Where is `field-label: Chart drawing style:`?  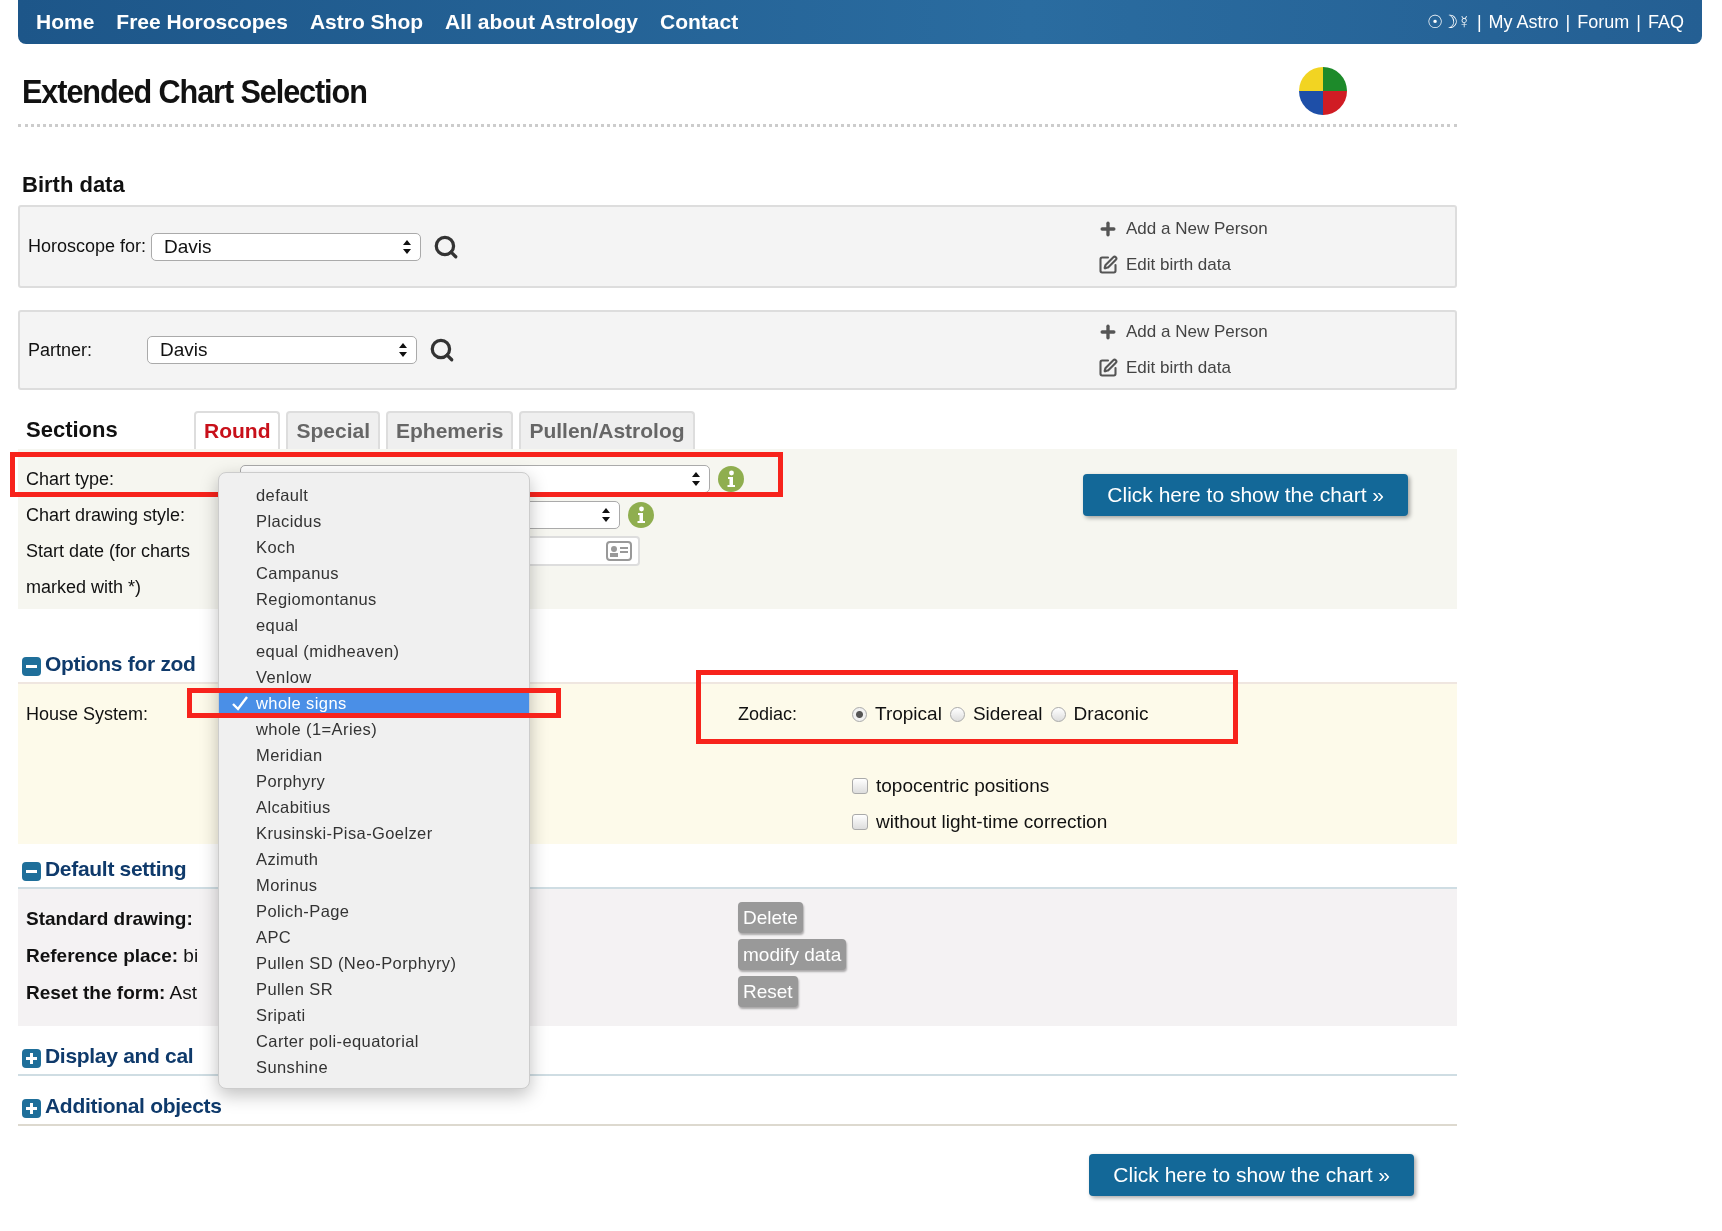
field-label: Chart drawing style: is located at coordinates (106, 515).